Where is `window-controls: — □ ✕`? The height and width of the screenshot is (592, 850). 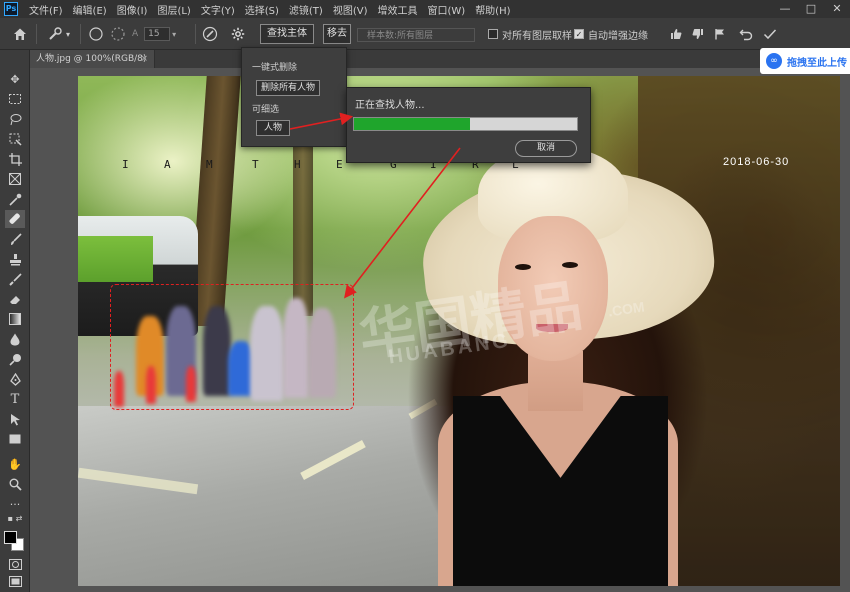 window-controls: — □ ✕ is located at coordinates (811, 9).